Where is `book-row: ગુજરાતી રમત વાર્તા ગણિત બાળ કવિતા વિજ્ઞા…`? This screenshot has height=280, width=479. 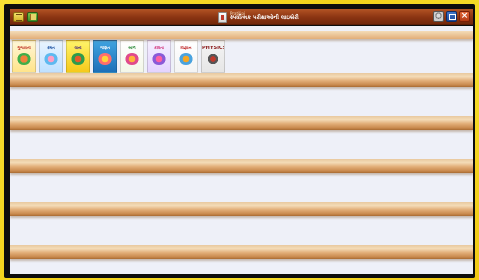
book-row: ગુજરાતી રમત વાર્તા ગણિત બાળ કવિતા વિજ્ઞા… is located at coordinates (118, 56).